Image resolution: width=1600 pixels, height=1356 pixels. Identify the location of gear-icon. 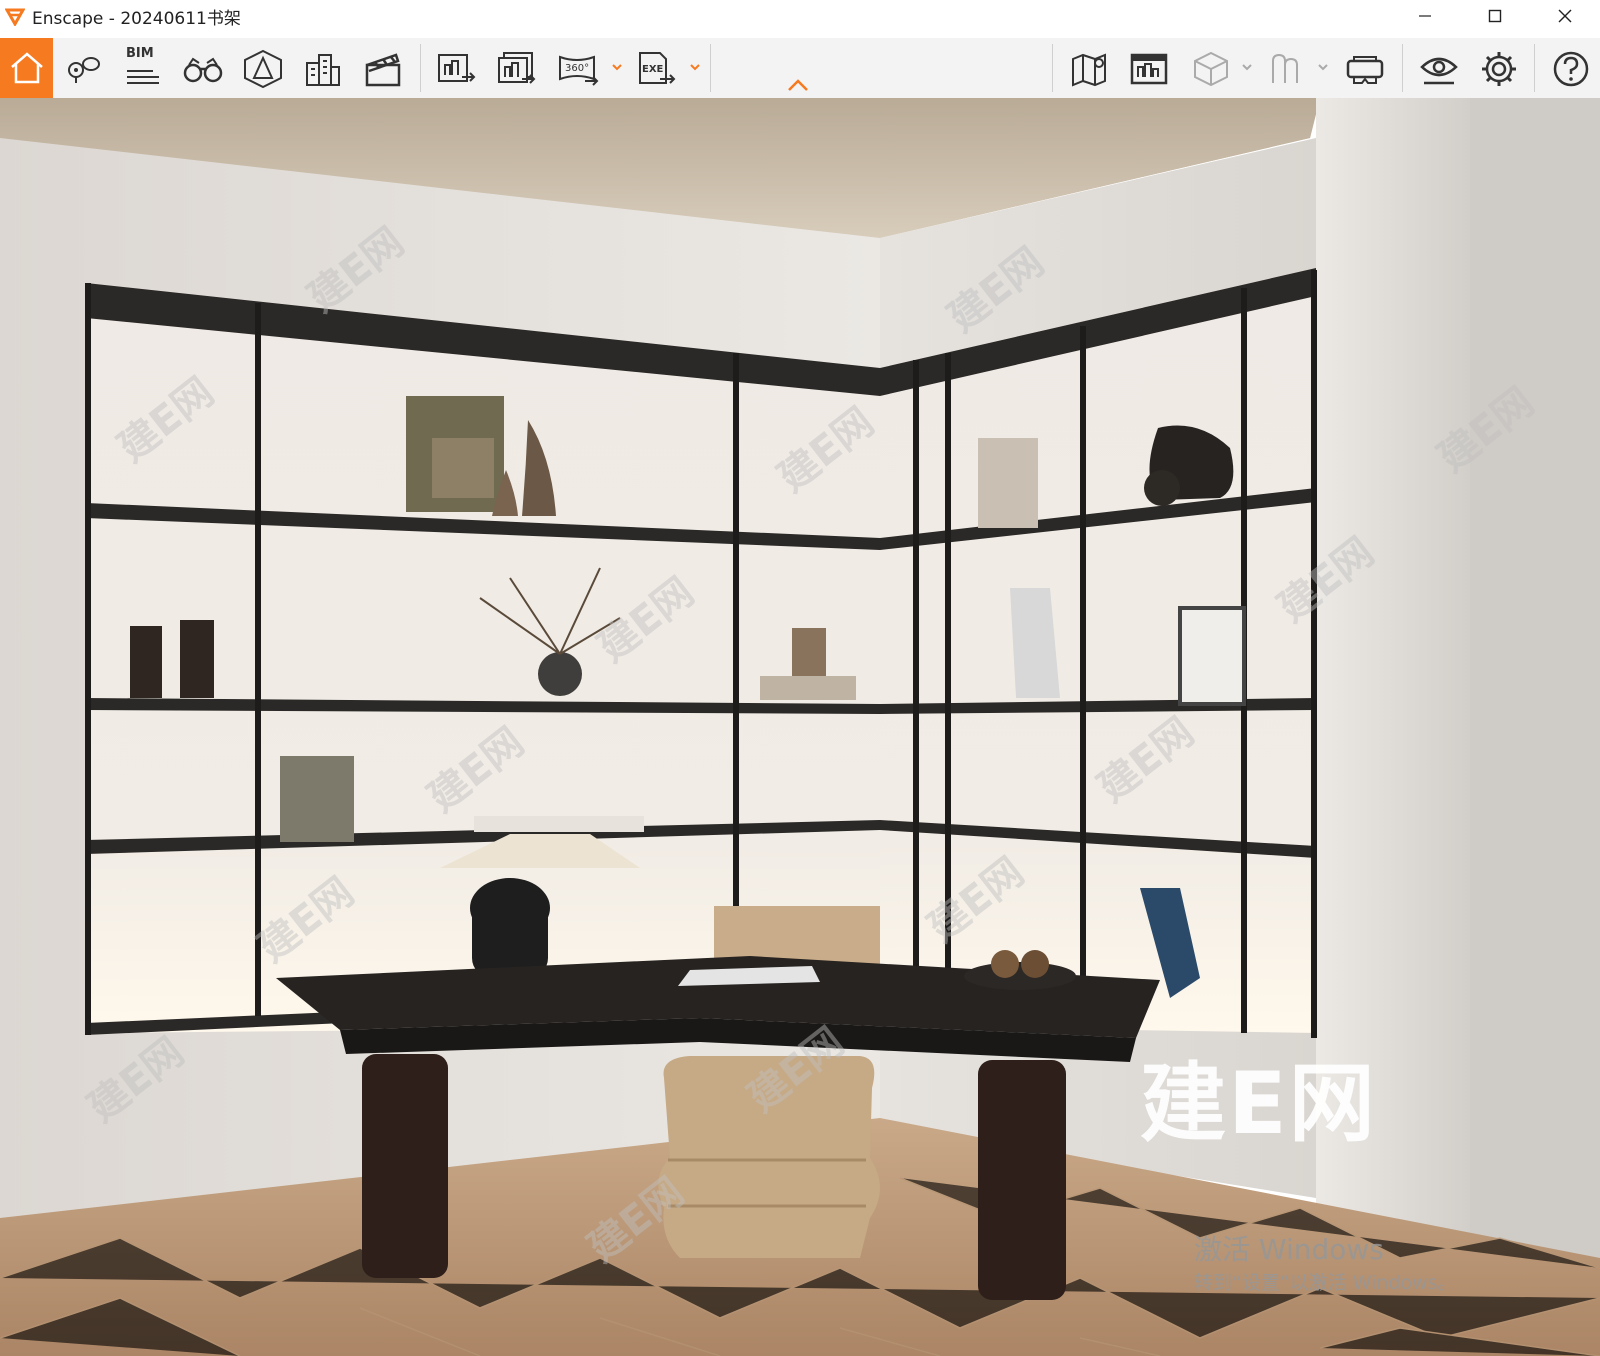
(1499, 69).